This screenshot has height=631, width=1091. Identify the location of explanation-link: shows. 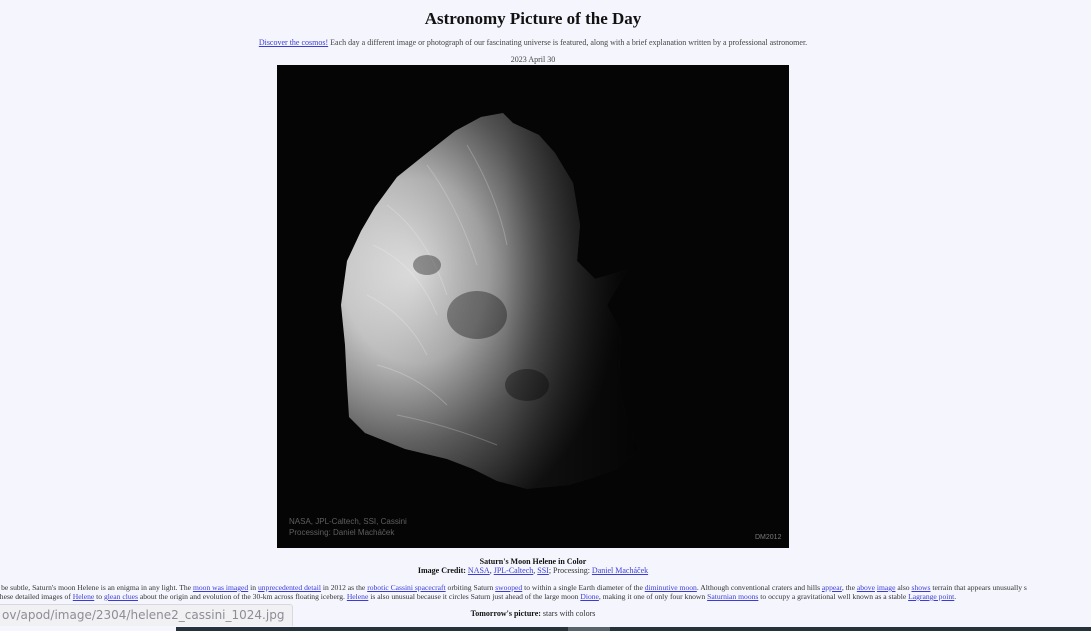
(920, 587).